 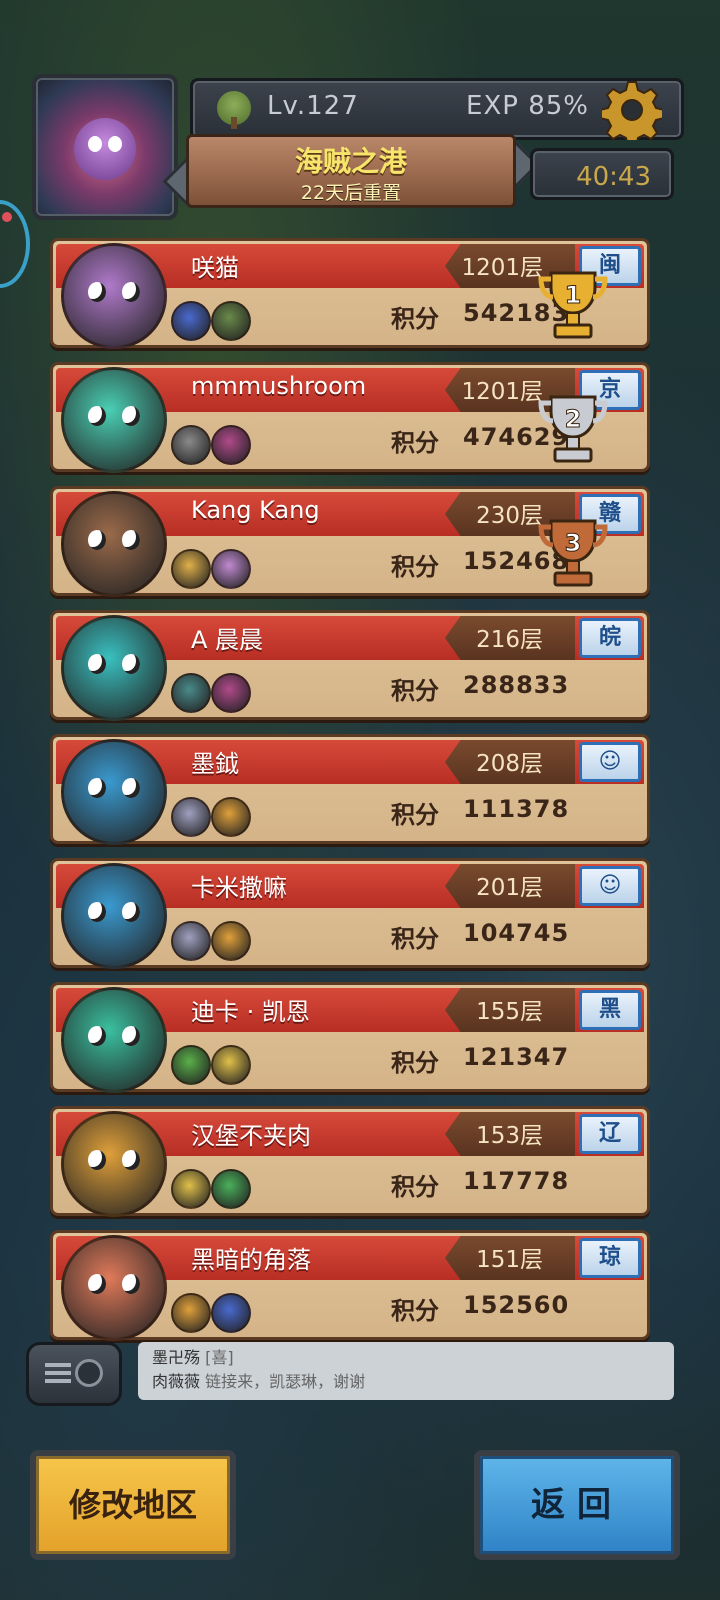 I want to click on silver-trophy-icon: 2, so click(x=573, y=429).